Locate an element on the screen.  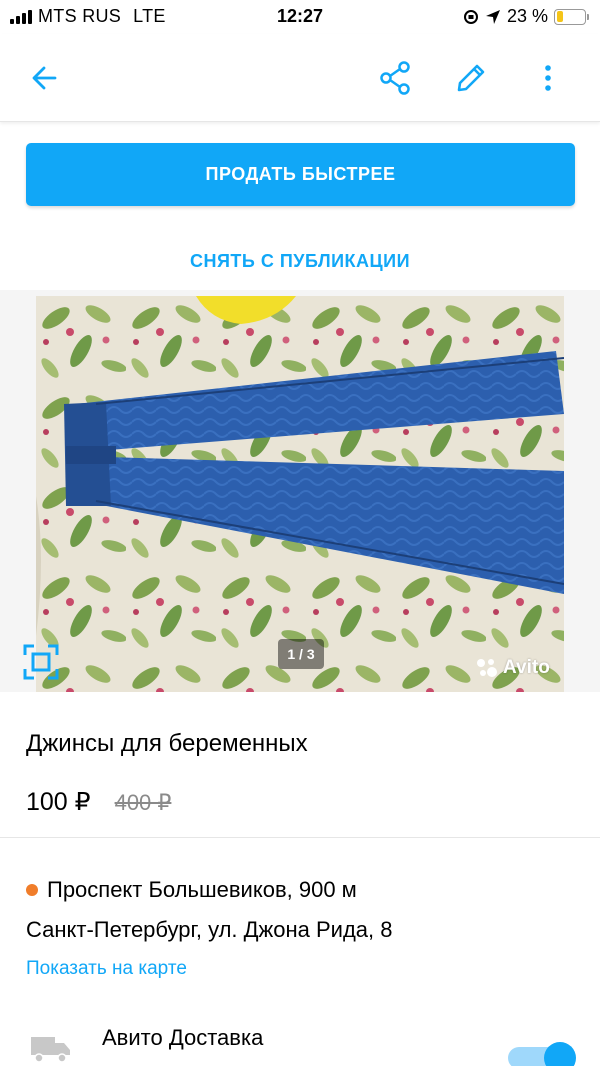
truck-icon is located at coordinates (51, 1049).